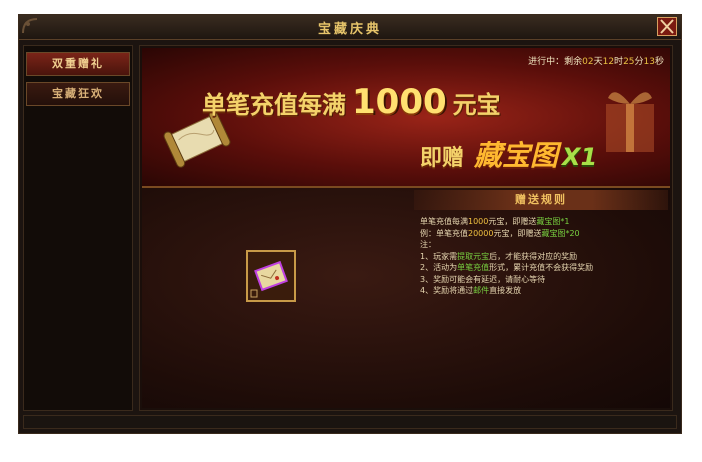  Describe the element at coordinates (541, 200) in the screenshot. I see `rules-header: 赠送规则` at that location.